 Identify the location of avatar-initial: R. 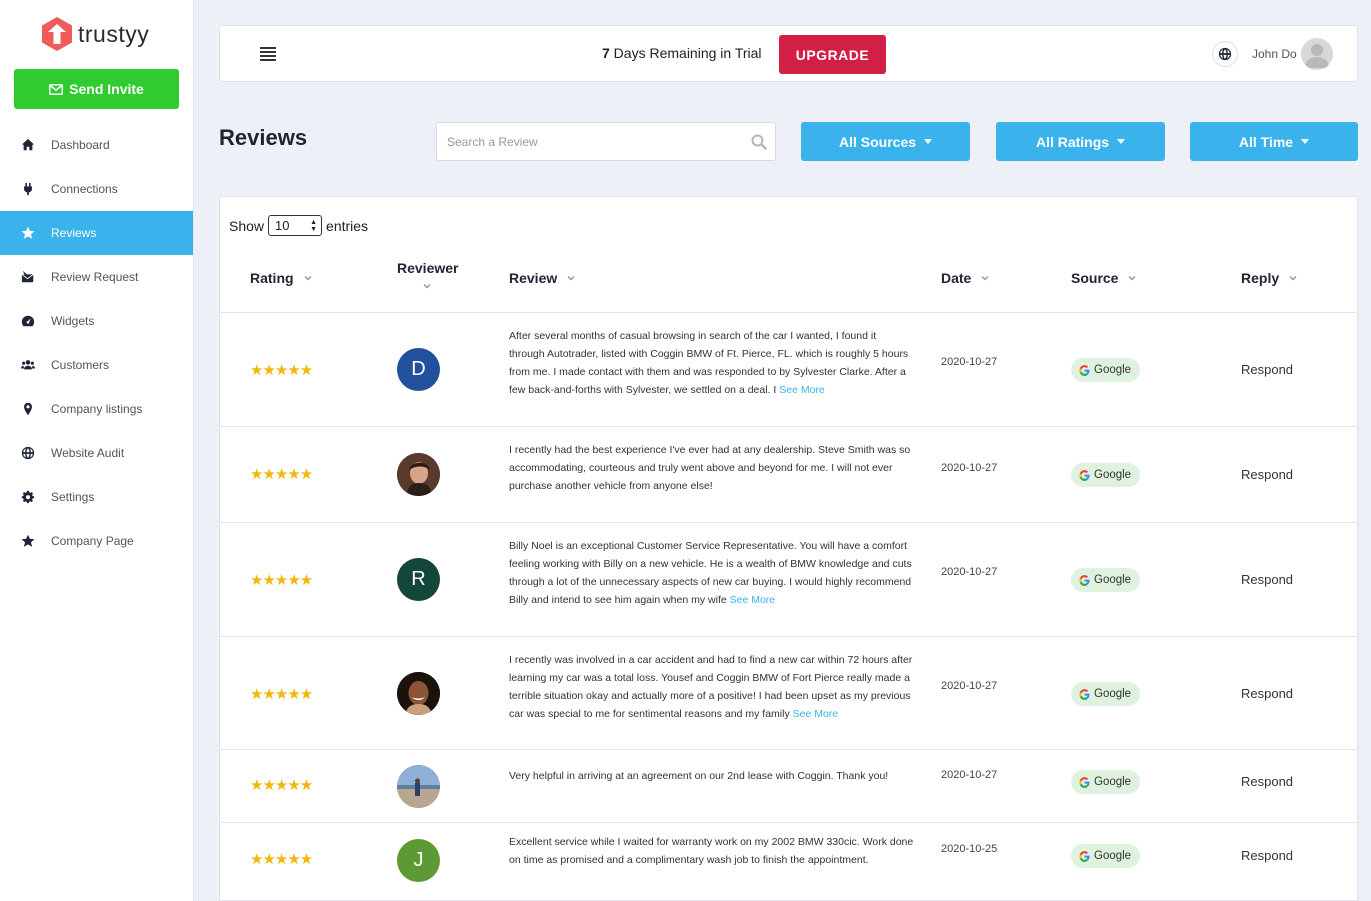
(418, 579).